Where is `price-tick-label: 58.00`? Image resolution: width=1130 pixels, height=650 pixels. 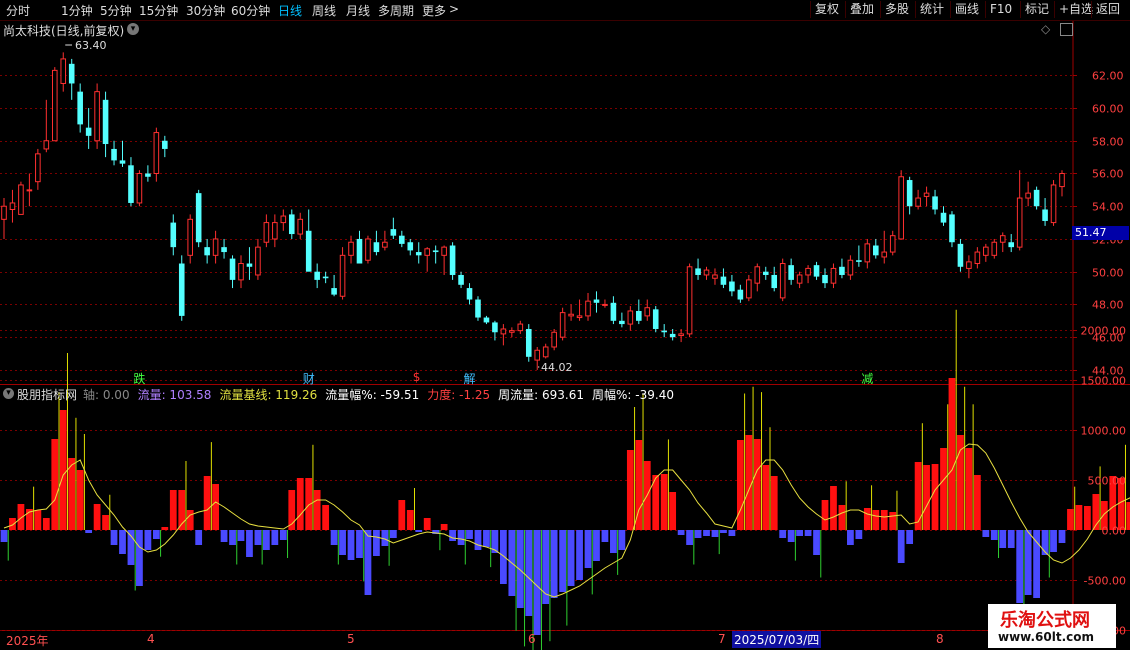
price-tick-label: 58.00 is located at coordinates (1108, 142).